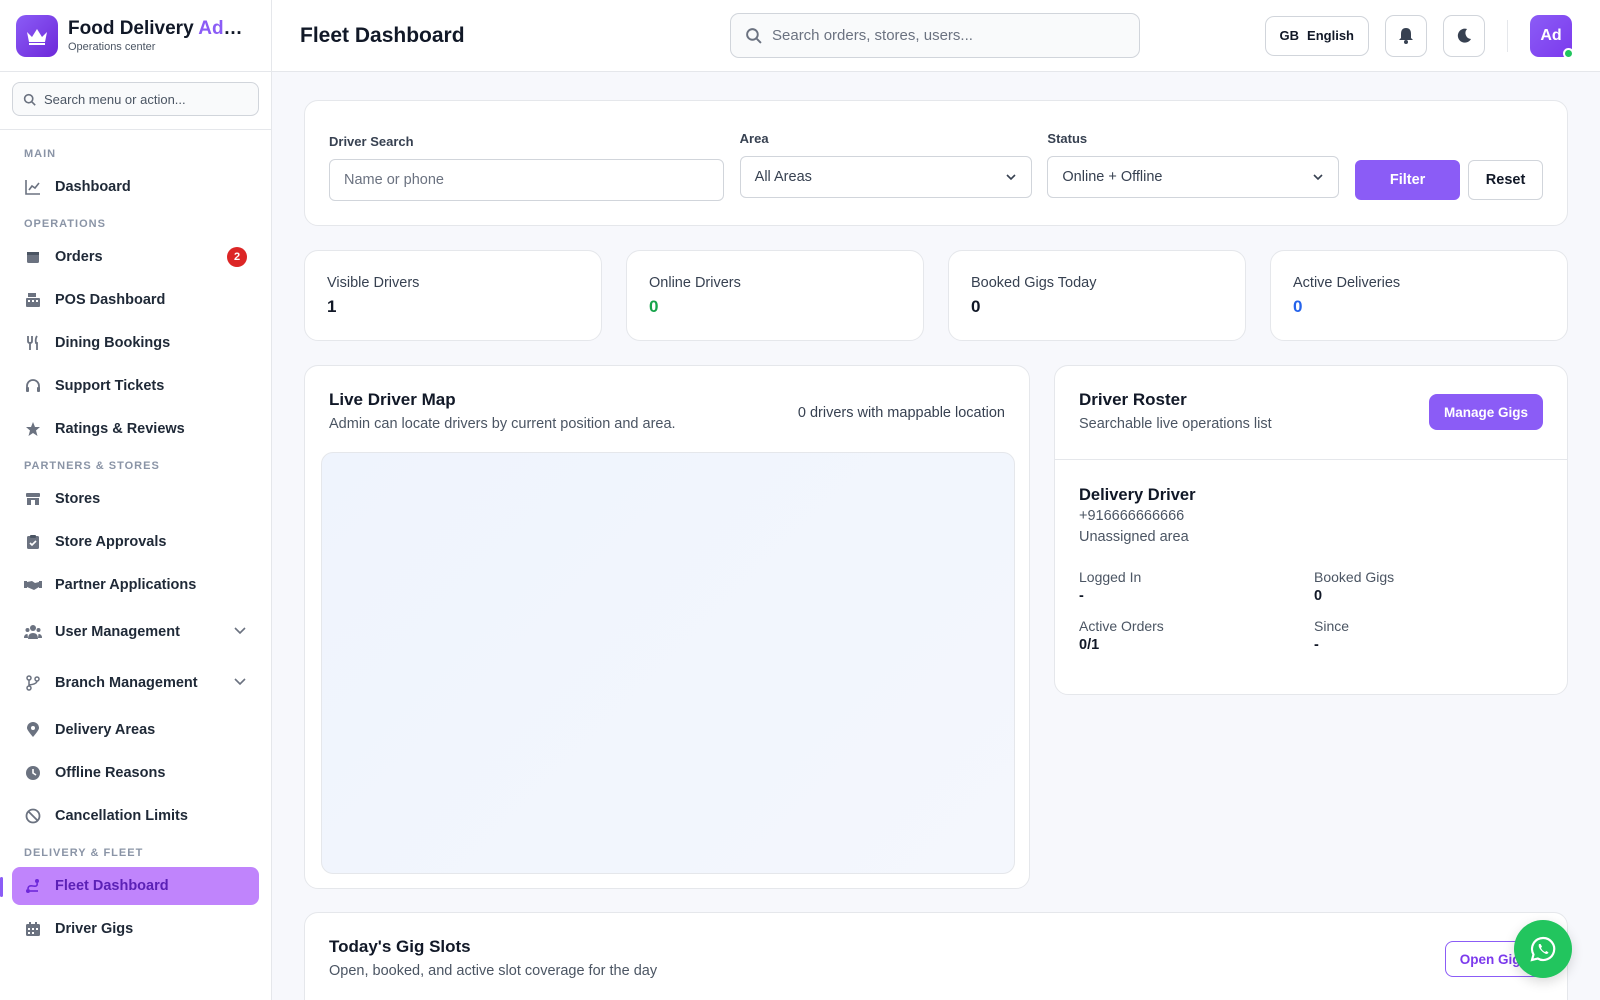  I want to click on users-icon, so click(33, 632).